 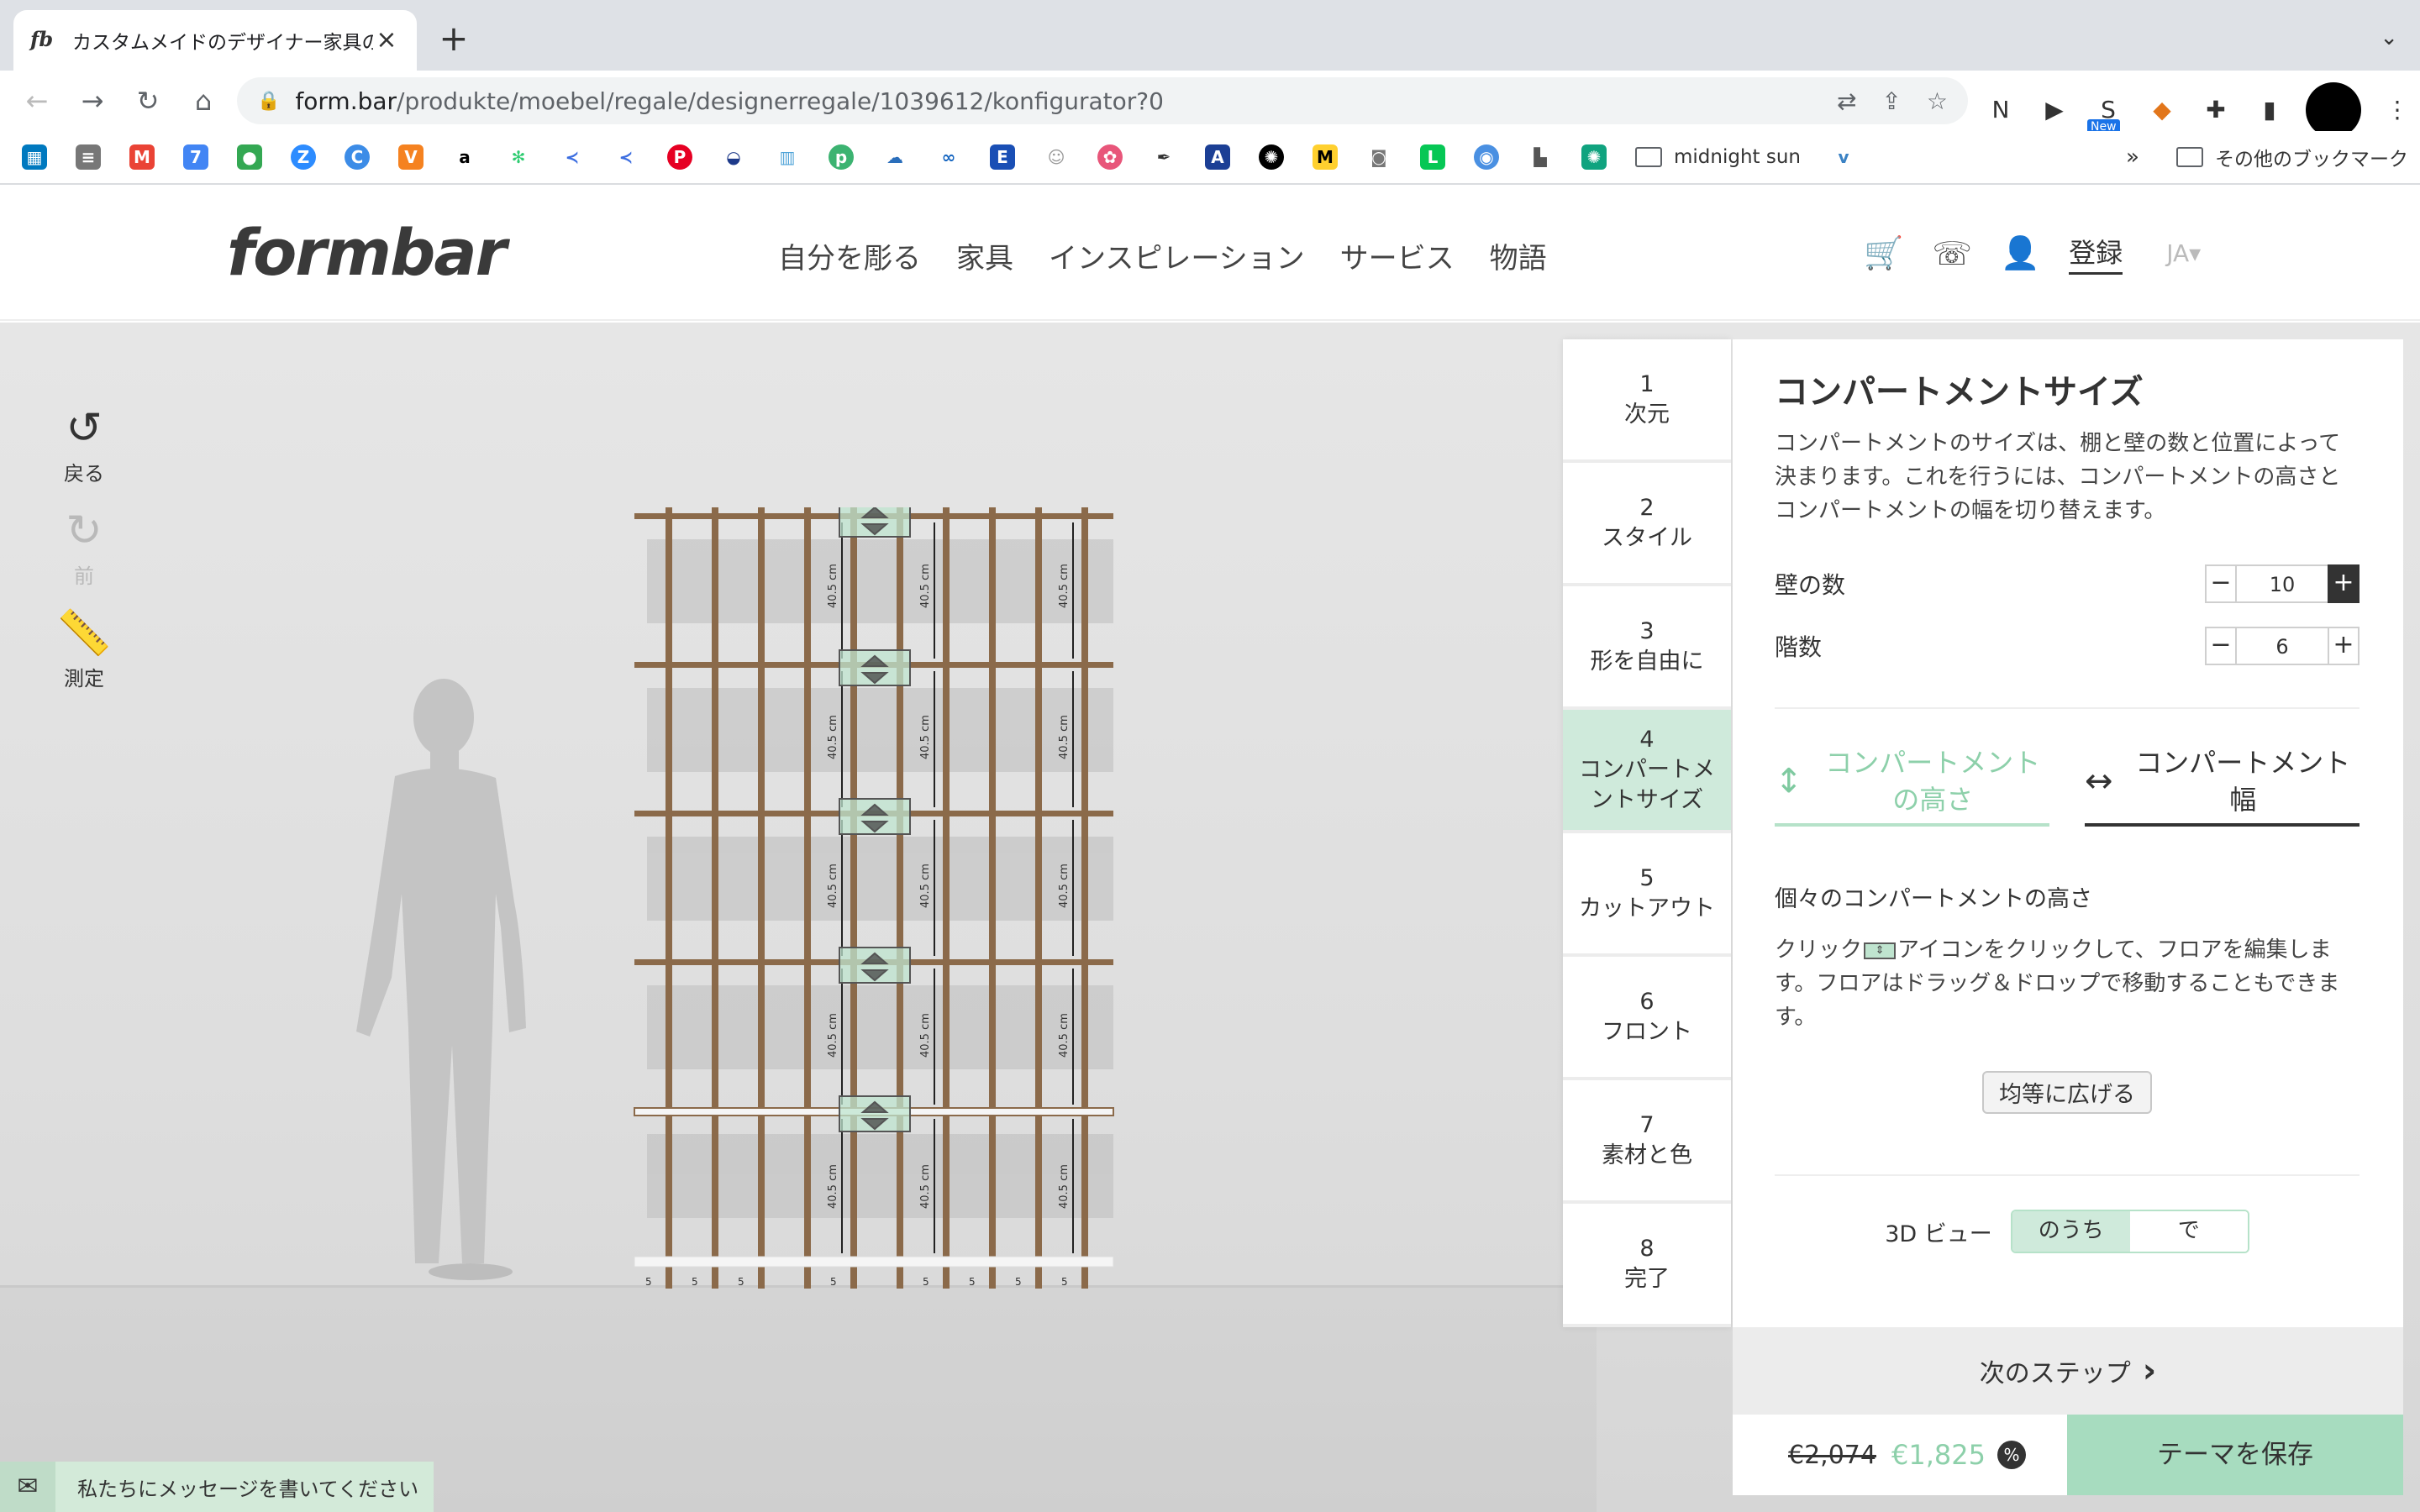 What do you see at coordinates (1164, 157) in the screenshot?
I see `pen-bookmark-icon: ✒` at bounding box center [1164, 157].